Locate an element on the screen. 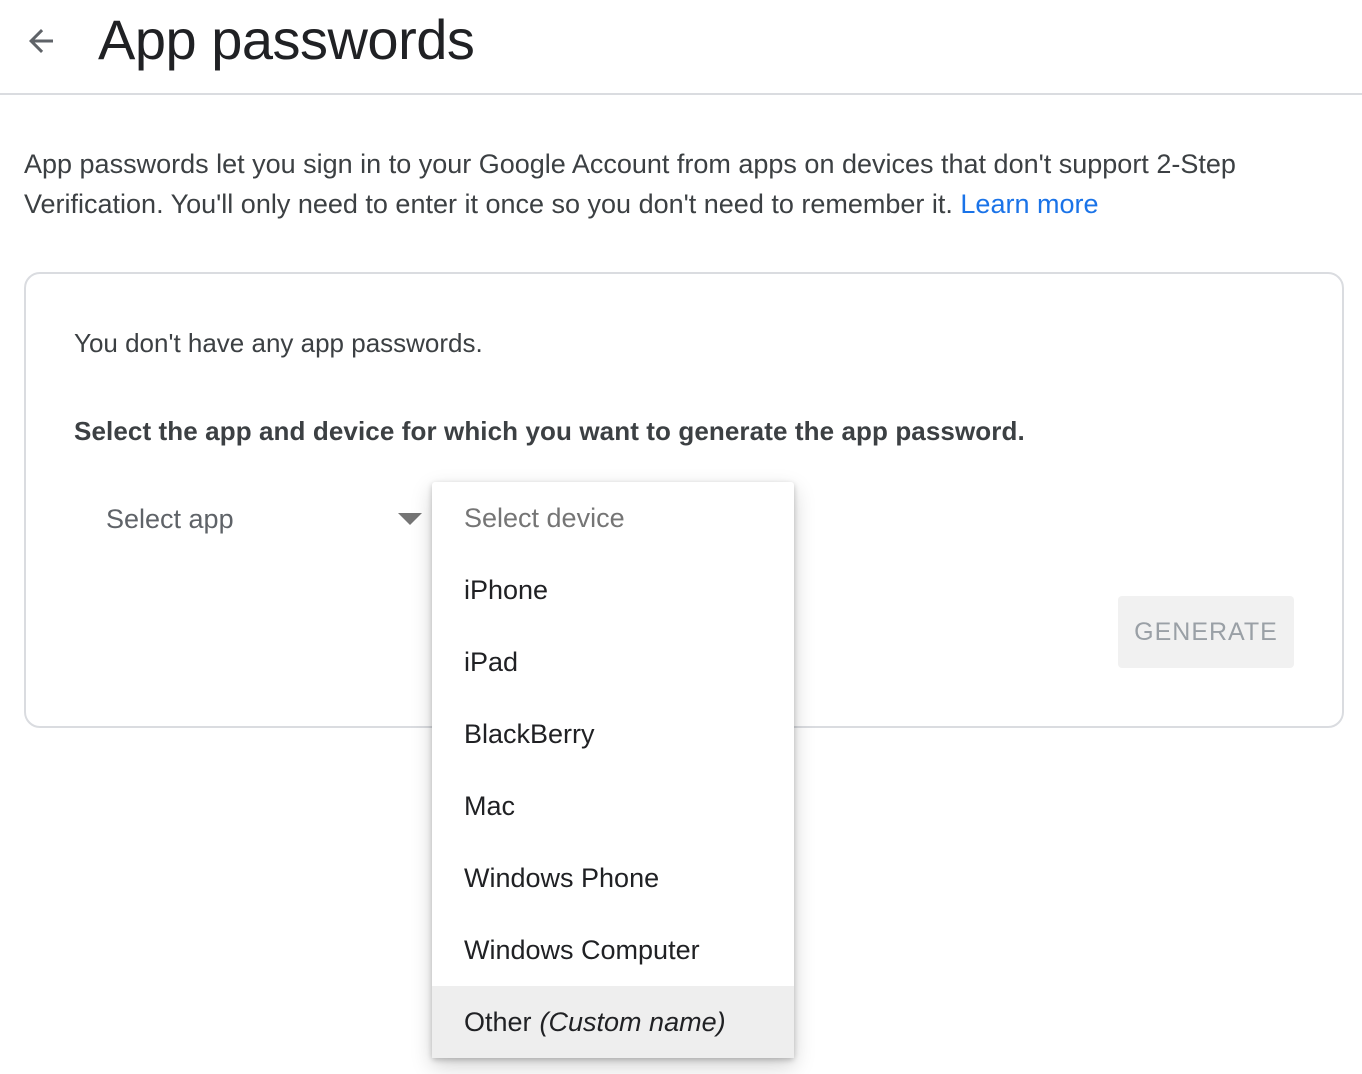 This screenshot has height=1074, width=1362. device-option-other: Other (Custom name) is located at coordinates (613, 1022).